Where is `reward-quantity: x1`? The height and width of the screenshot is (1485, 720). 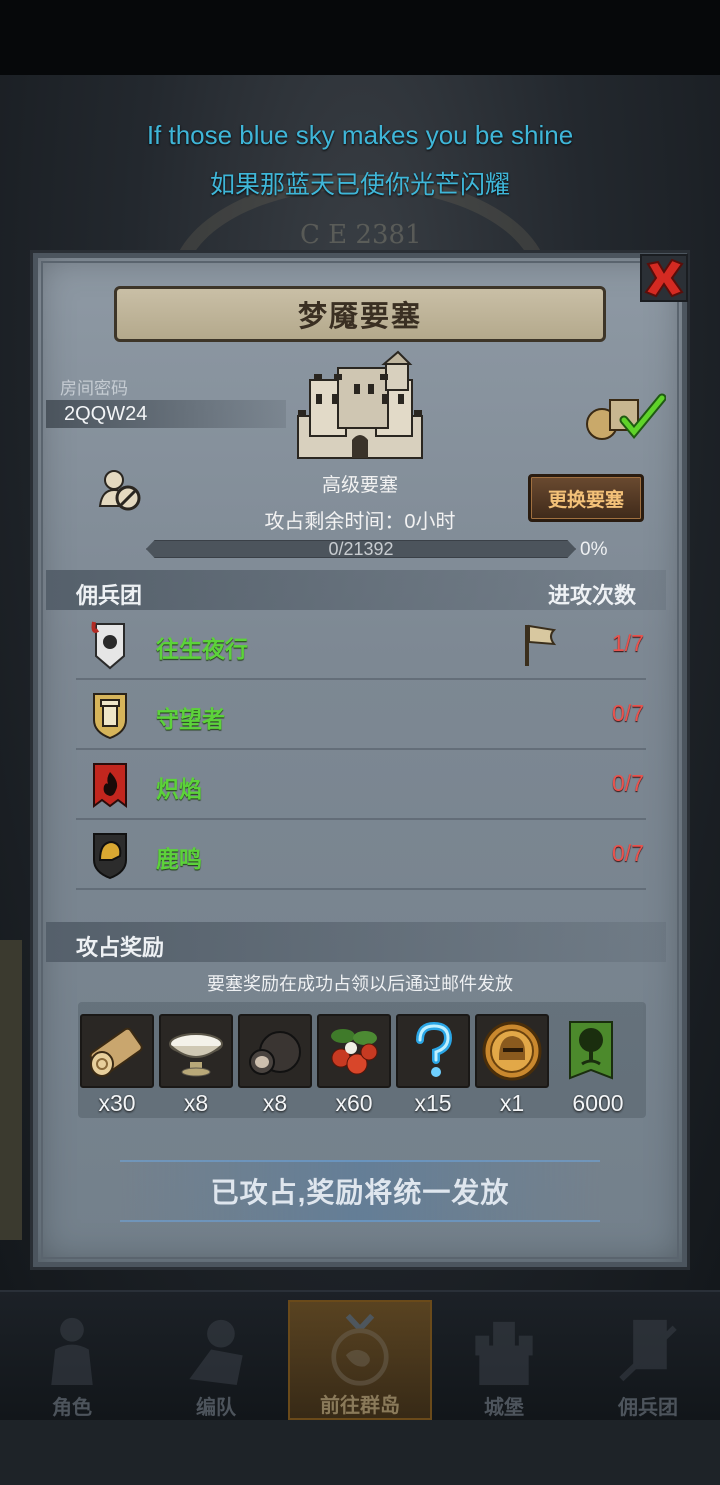 reward-quantity: x1 is located at coordinates (512, 1103).